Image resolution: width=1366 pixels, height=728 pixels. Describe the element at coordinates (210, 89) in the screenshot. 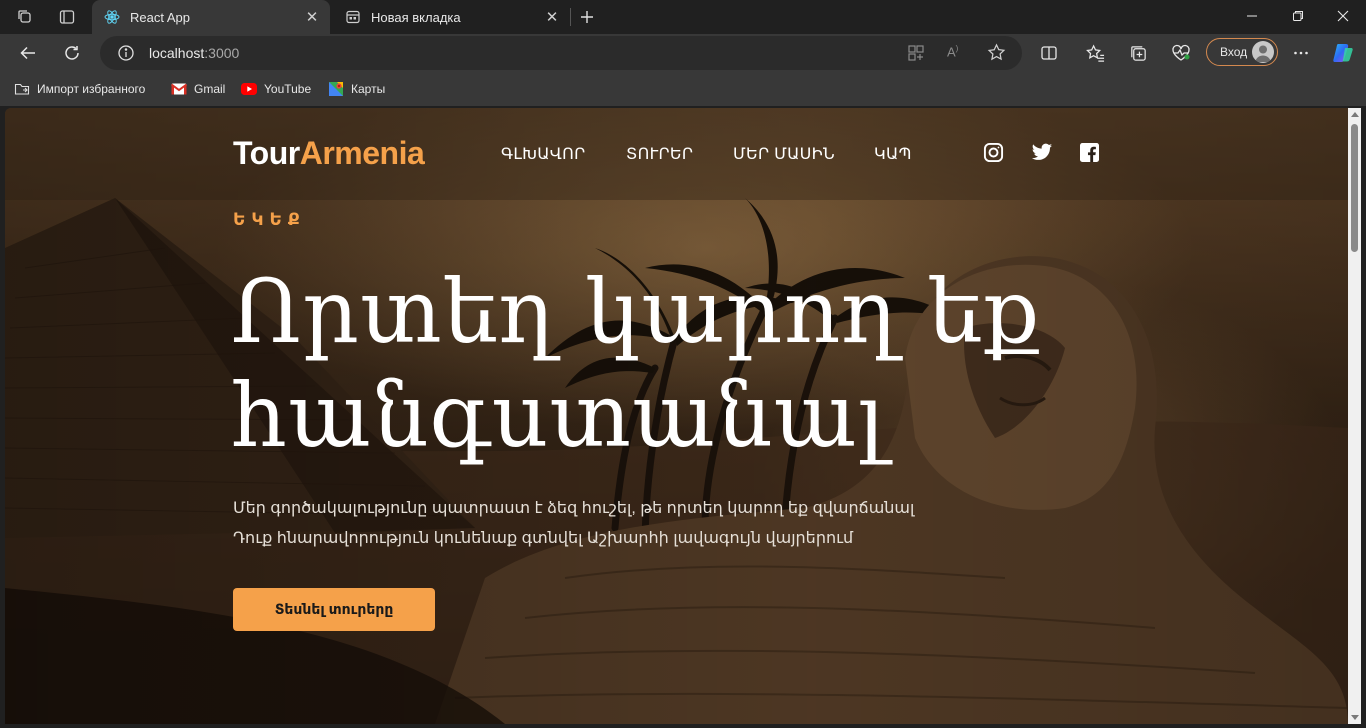

I see `bookmark-label: Gmail` at that location.